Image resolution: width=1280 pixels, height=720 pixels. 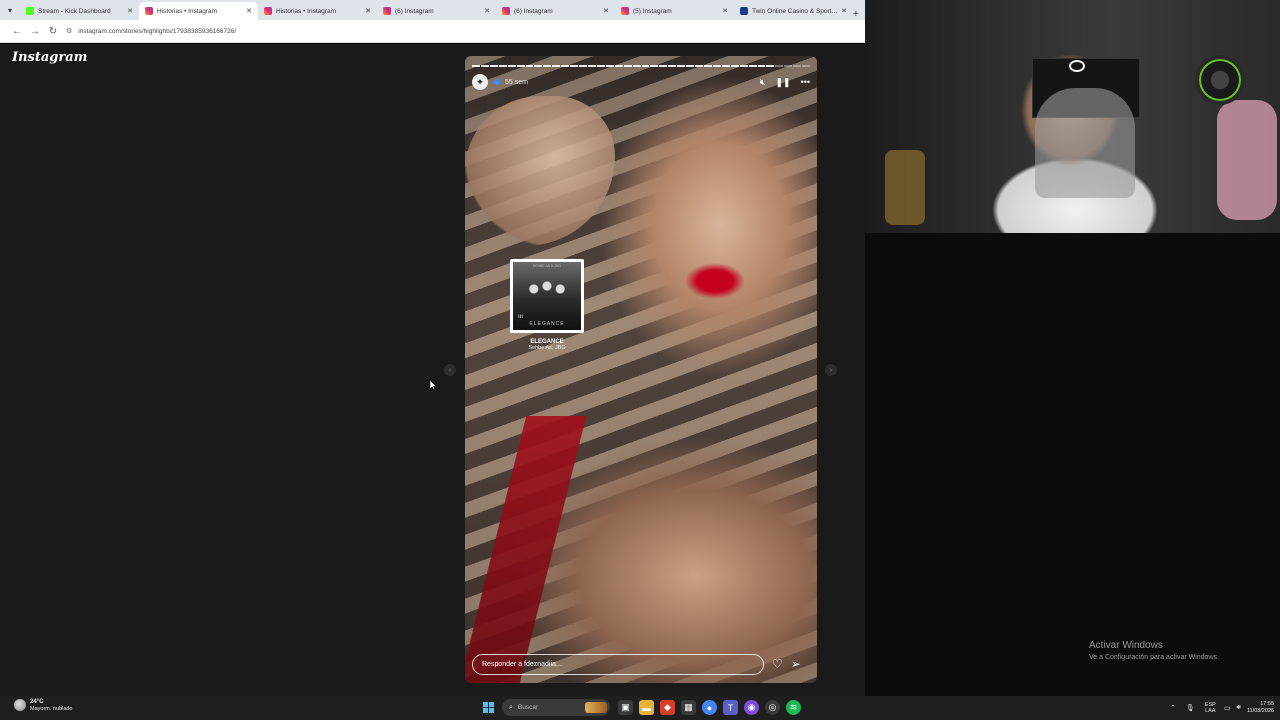 What do you see at coordinates (1072, 116) in the screenshot?
I see `webcam-overlay` at bounding box center [1072, 116].